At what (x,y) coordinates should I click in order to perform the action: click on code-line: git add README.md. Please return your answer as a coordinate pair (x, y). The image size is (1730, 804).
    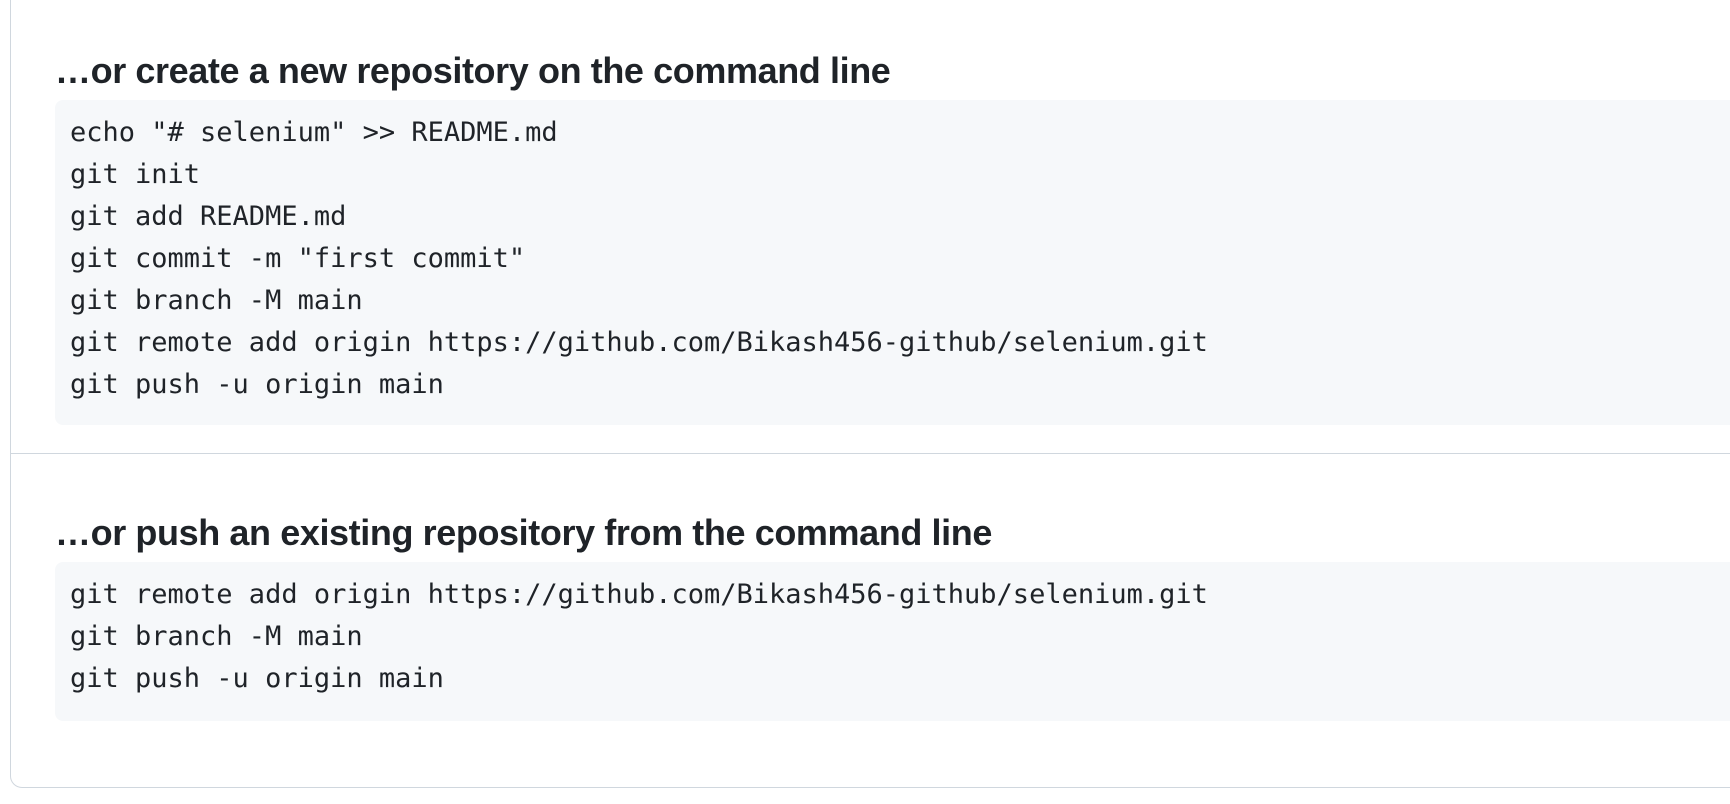
    Looking at the image, I should click on (208, 216).